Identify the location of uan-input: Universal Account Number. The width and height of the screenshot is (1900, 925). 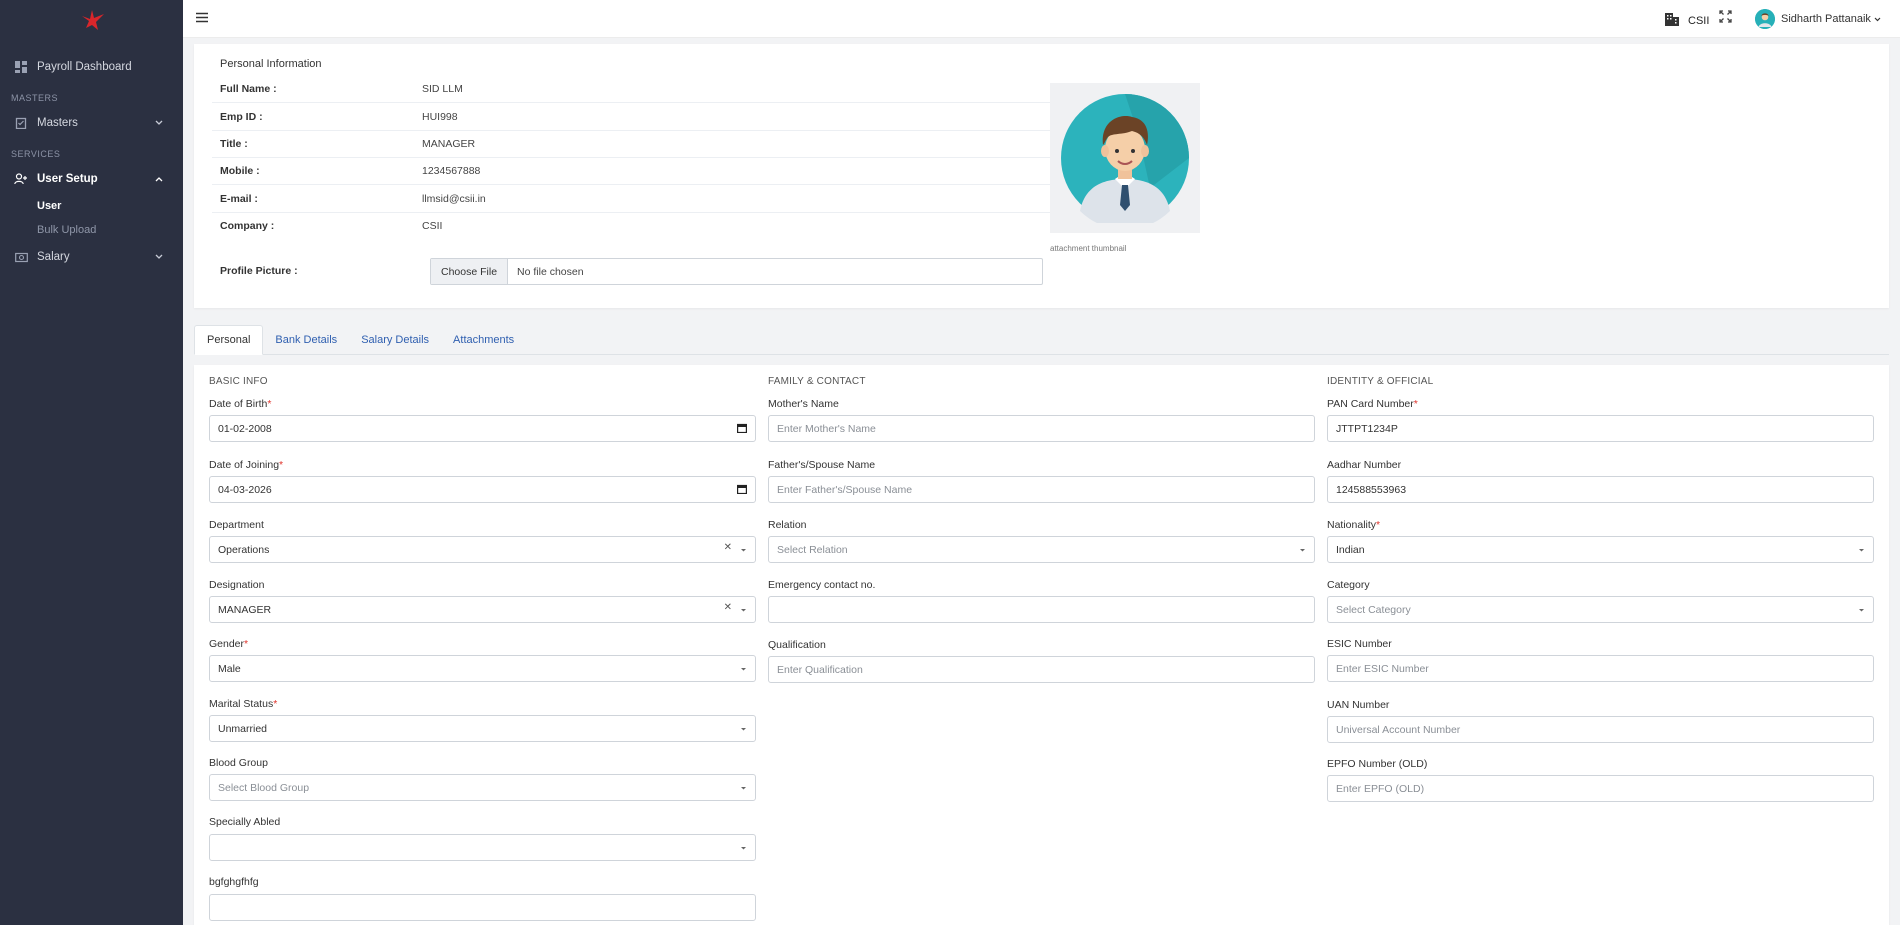
(1600, 729).